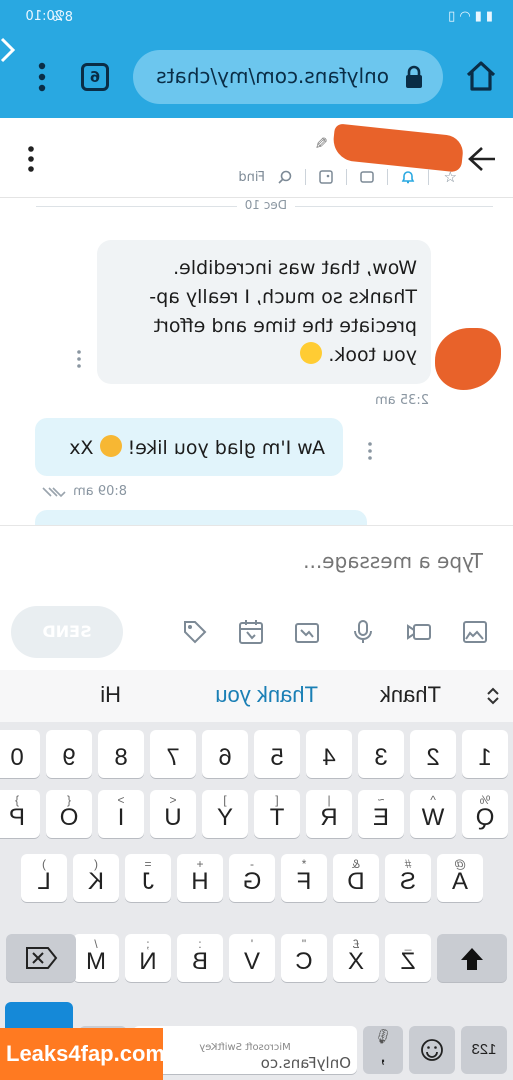 The width and height of the screenshot is (513, 1080). I want to click on tag-icon, so click(367, 177).